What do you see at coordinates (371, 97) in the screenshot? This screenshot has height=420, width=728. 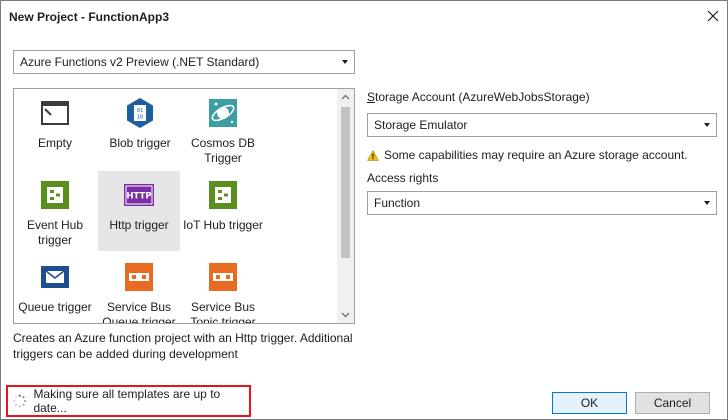 I see `storage-account-label-accelerator: S` at bounding box center [371, 97].